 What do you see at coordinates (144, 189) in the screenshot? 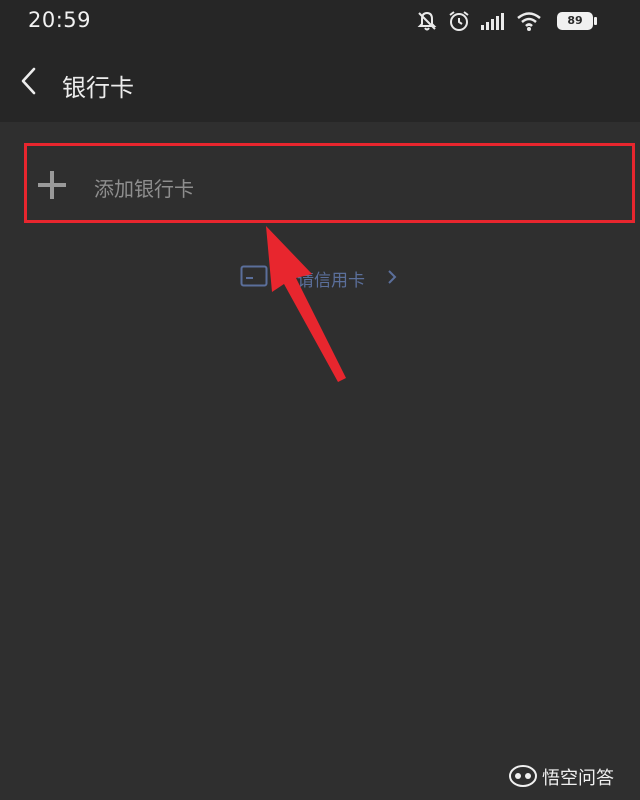
I see `add-bank-card-label: 添加银行卡` at bounding box center [144, 189].